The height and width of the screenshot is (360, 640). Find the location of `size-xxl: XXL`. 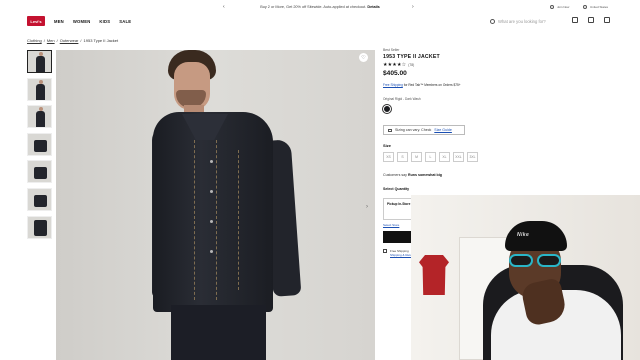

size-xxl: XXL is located at coordinates (458, 157).